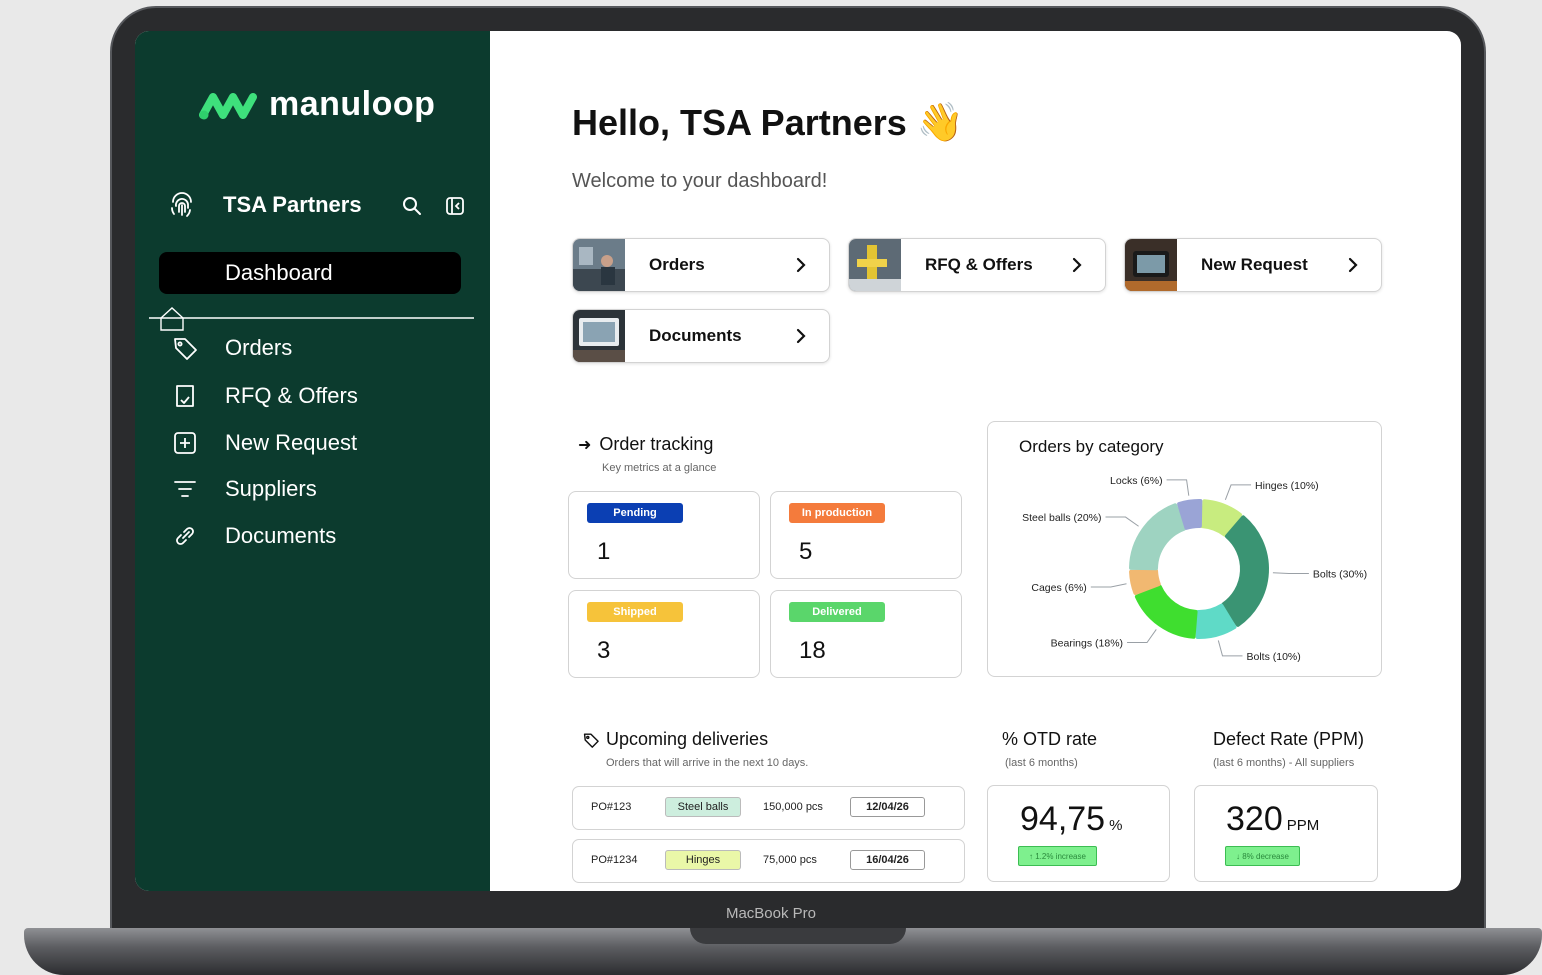  What do you see at coordinates (940, 123) in the screenshot?
I see `waving-hand-icon: 👋` at bounding box center [940, 123].